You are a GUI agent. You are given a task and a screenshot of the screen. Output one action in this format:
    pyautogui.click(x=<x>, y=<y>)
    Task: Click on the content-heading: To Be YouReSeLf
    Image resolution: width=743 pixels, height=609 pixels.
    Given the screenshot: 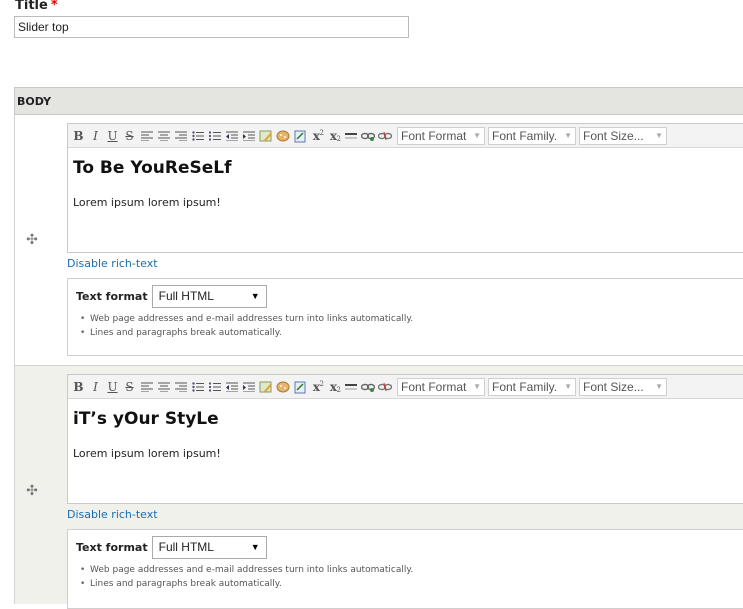 What is the action you would take?
    pyautogui.click(x=152, y=168)
    